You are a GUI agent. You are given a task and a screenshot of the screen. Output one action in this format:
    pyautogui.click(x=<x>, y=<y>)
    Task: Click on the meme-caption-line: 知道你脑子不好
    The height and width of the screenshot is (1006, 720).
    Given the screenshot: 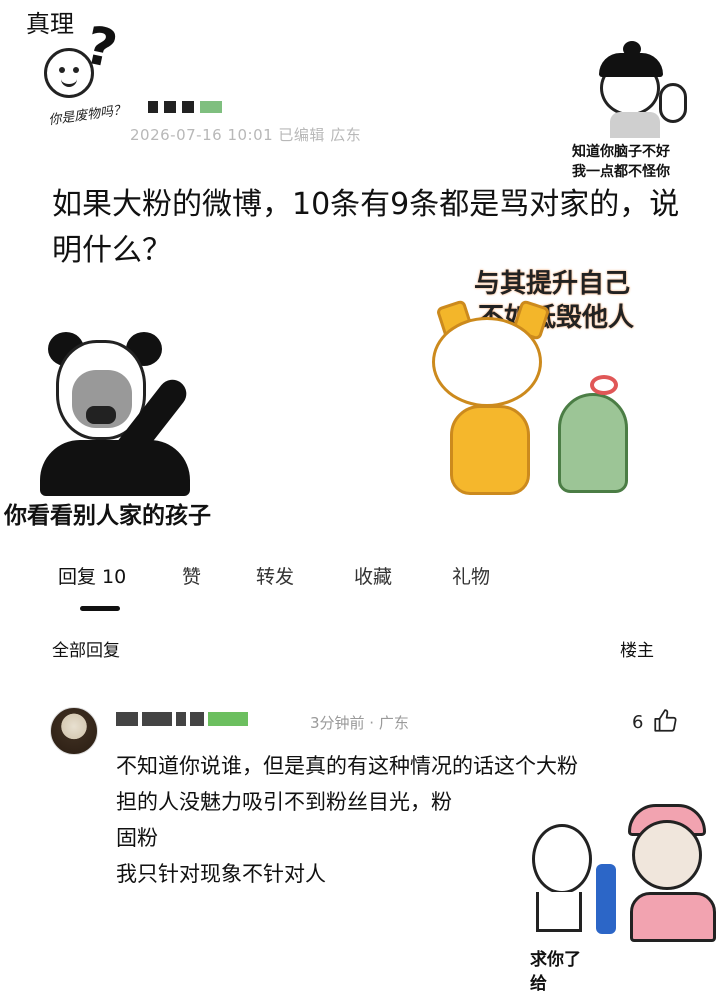 What is the action you would take?
    pyautogui.click(x=621, y=152)
    